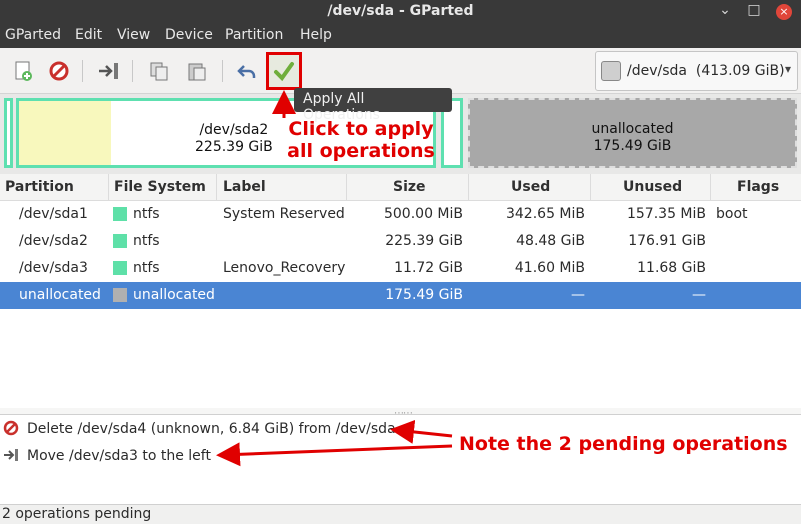 Image resolution: width=801 pixels, height=524 pixels. I want to click on device-label: /dev/sda (413.09 GiB), so click(706, 71).